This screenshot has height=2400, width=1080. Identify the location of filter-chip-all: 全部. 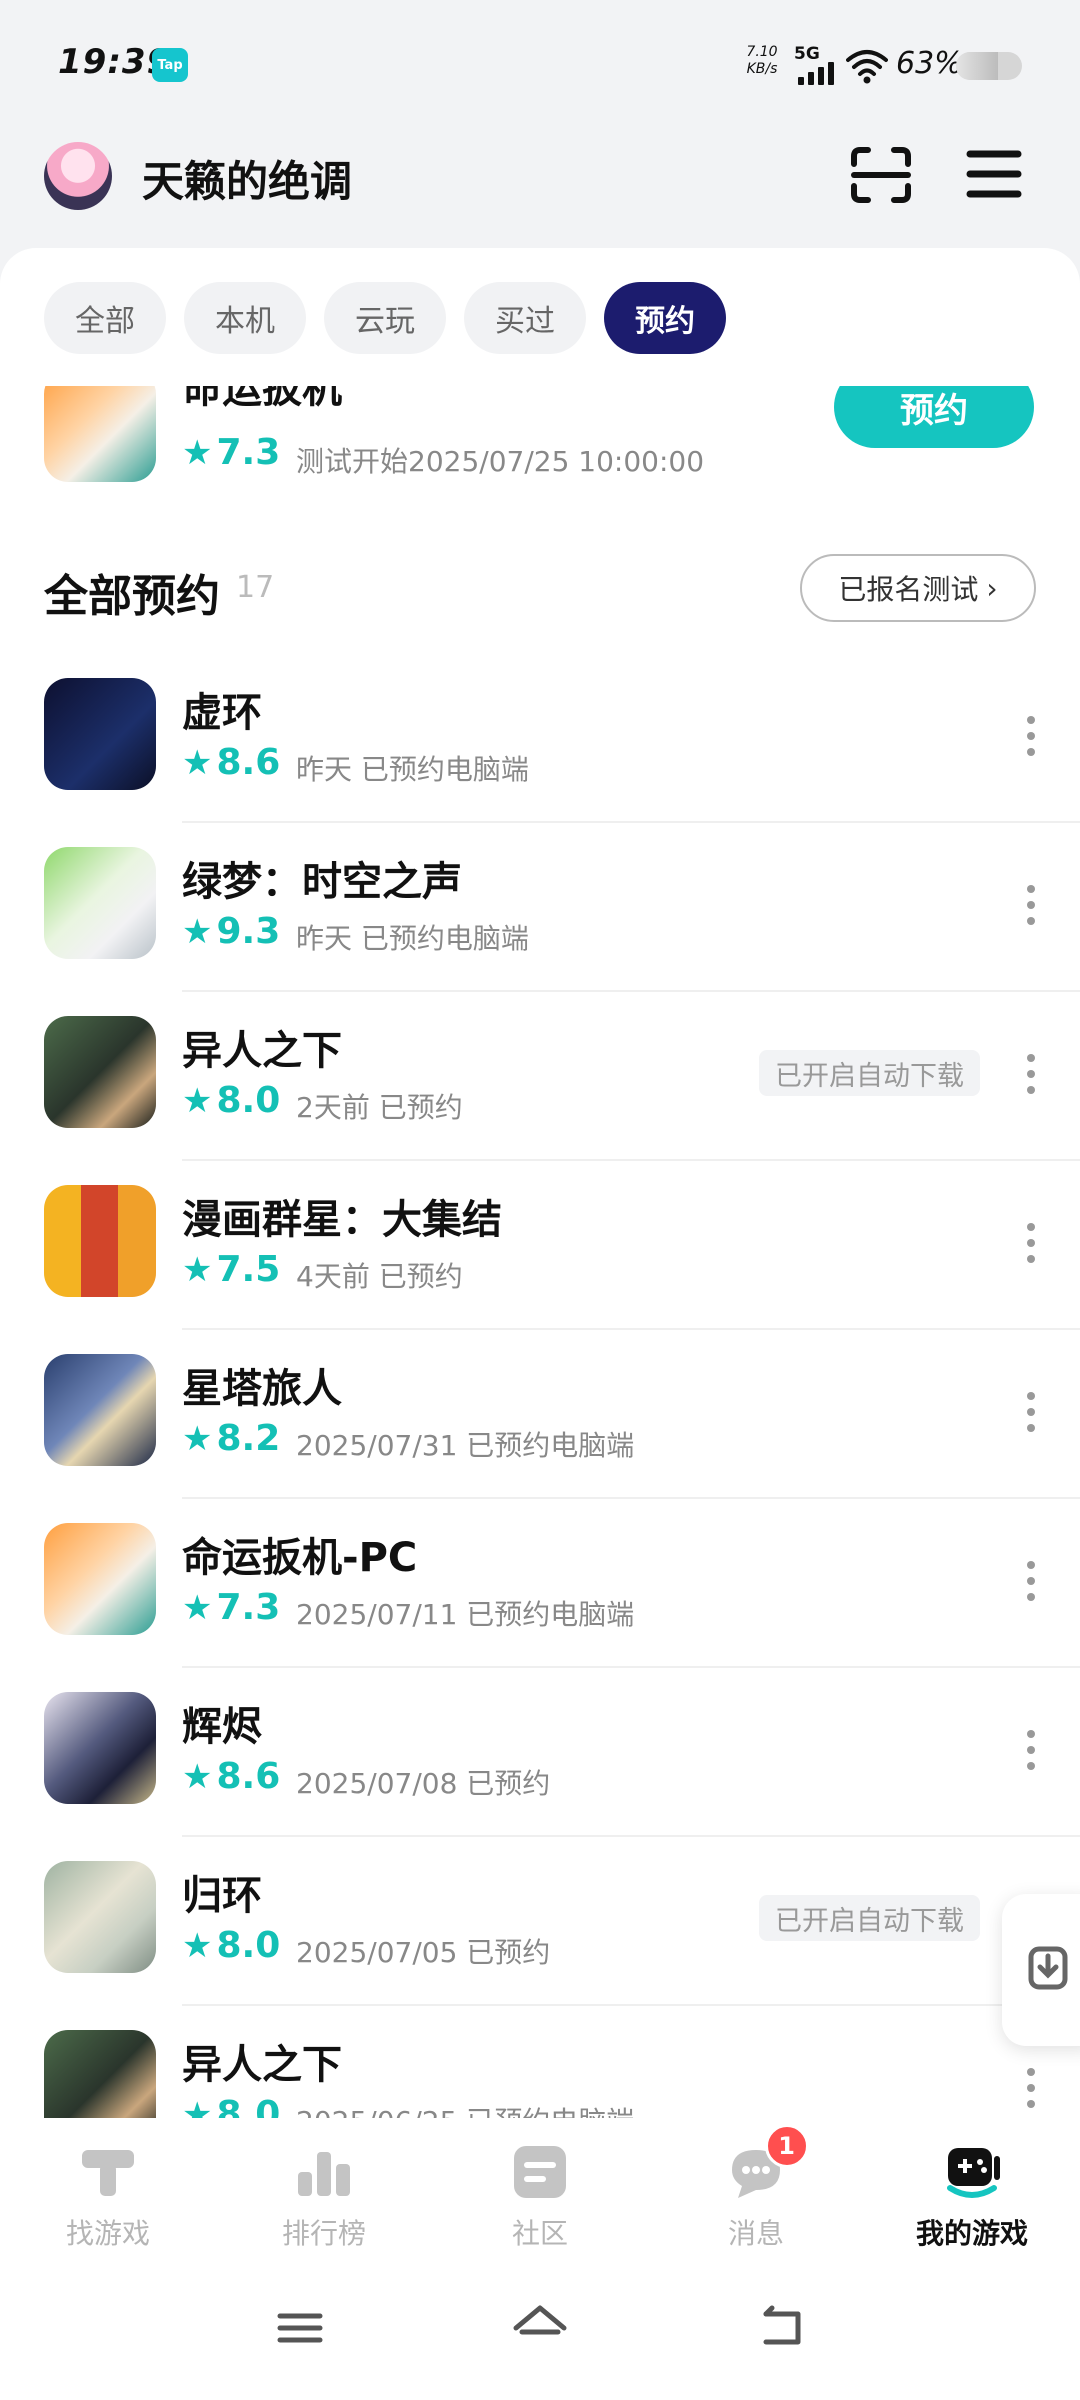
(105, 318).